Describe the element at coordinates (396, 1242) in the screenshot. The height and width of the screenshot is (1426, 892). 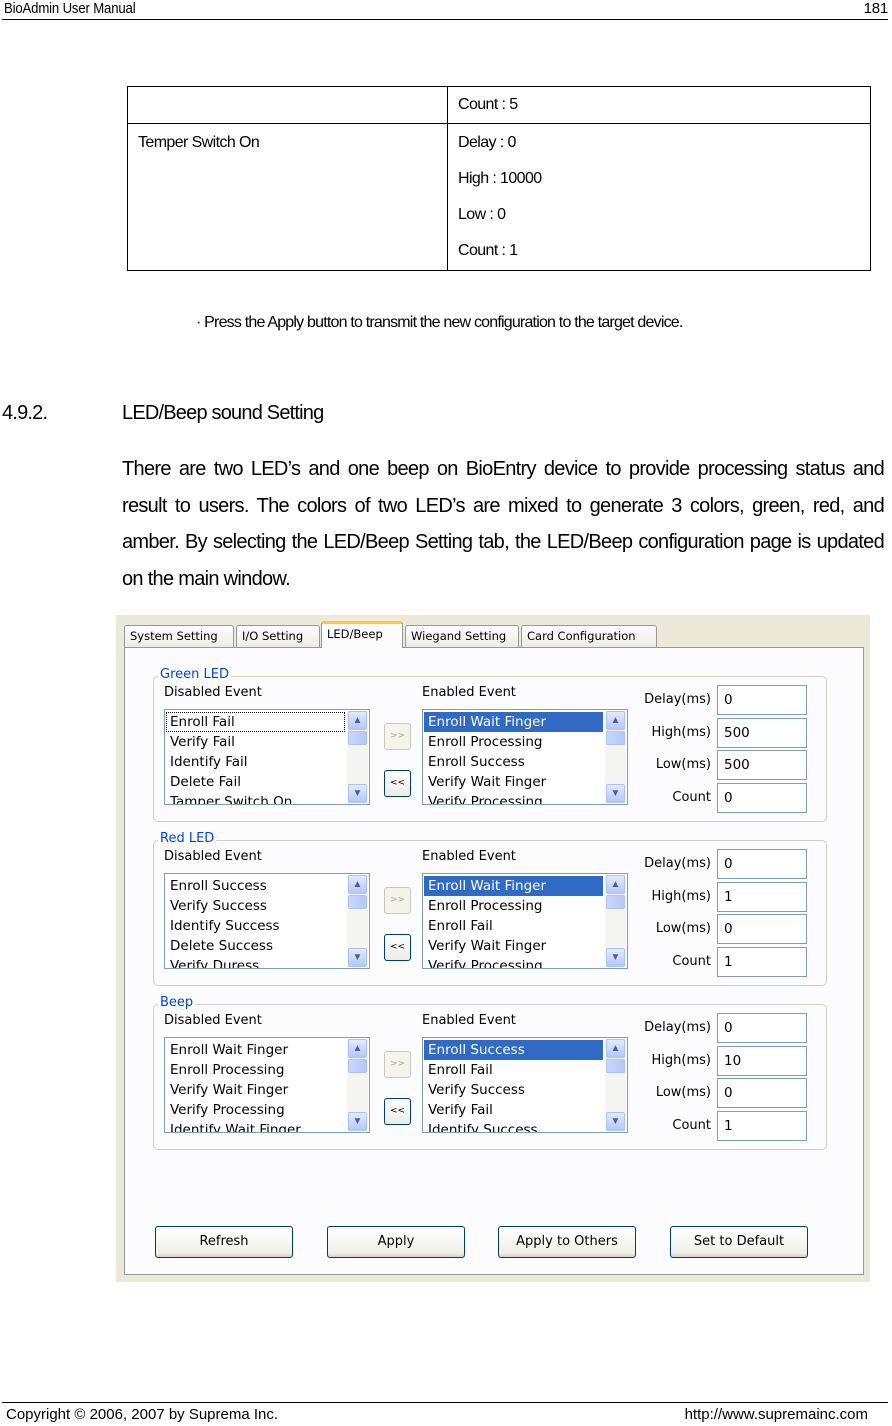
I see `apply-button: Apply` at that location.